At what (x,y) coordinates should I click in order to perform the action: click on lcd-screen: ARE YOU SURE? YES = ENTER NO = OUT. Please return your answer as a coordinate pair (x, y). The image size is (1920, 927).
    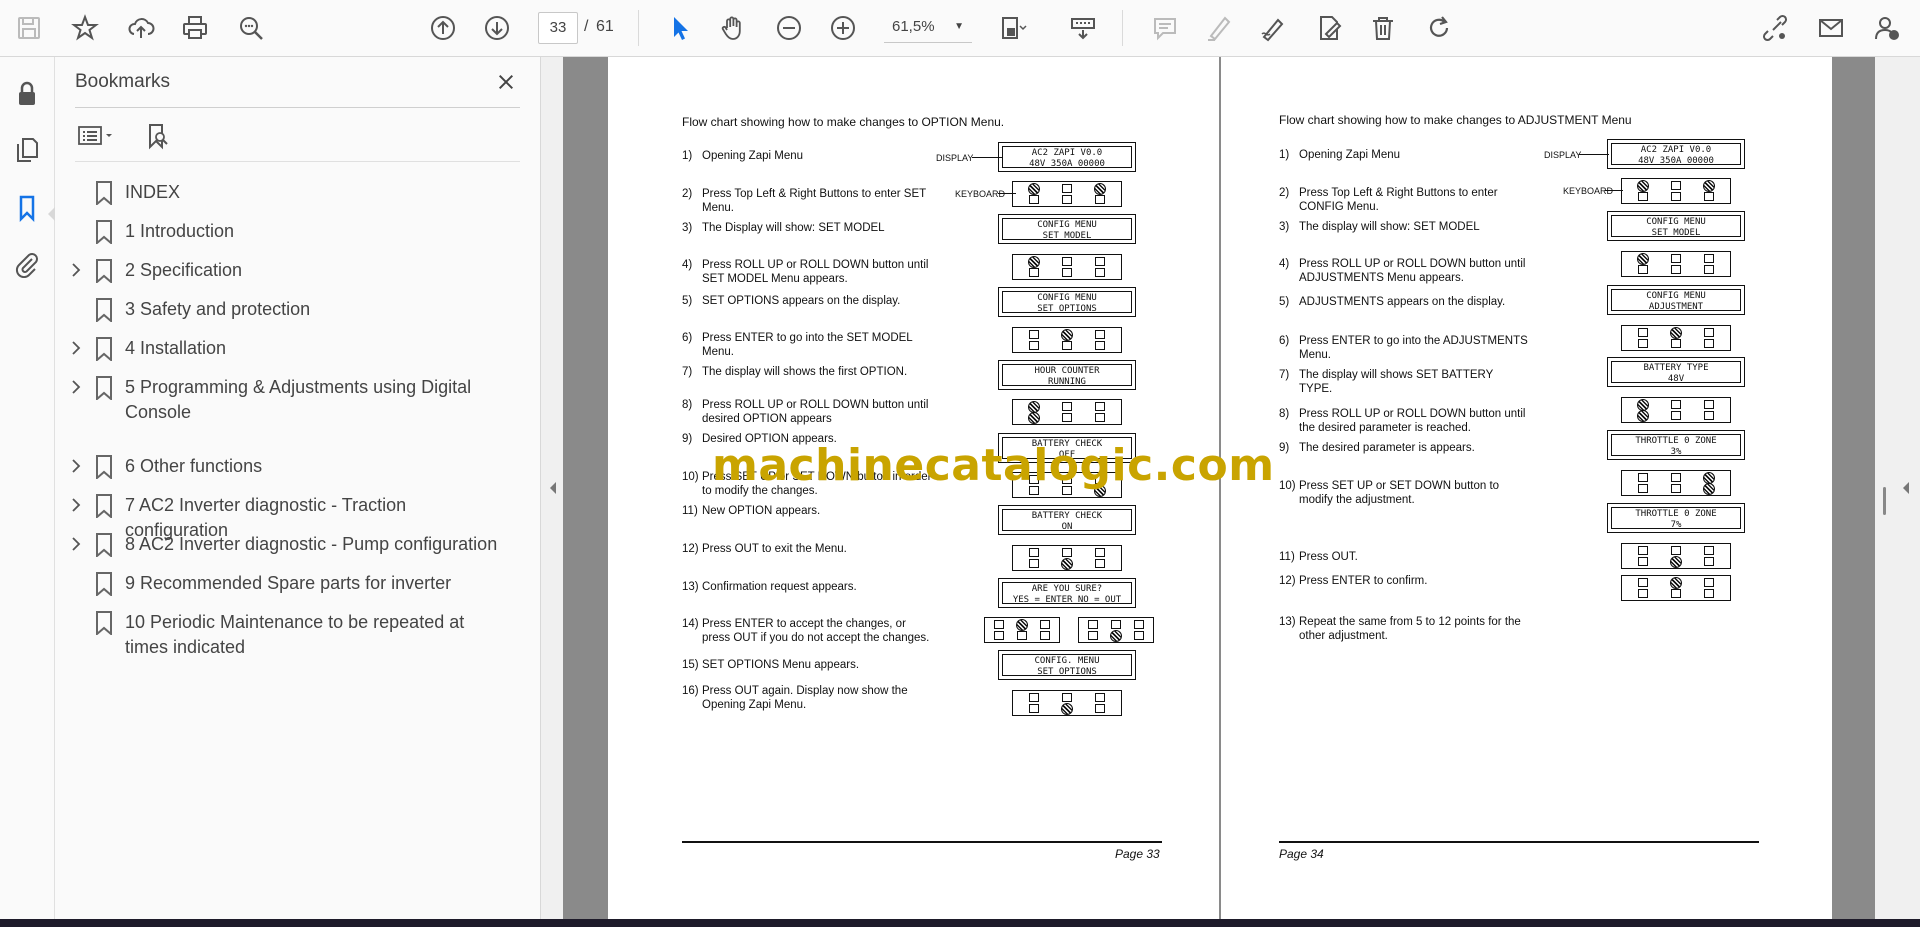
    Looking at the image, I should click on (1067, 593).